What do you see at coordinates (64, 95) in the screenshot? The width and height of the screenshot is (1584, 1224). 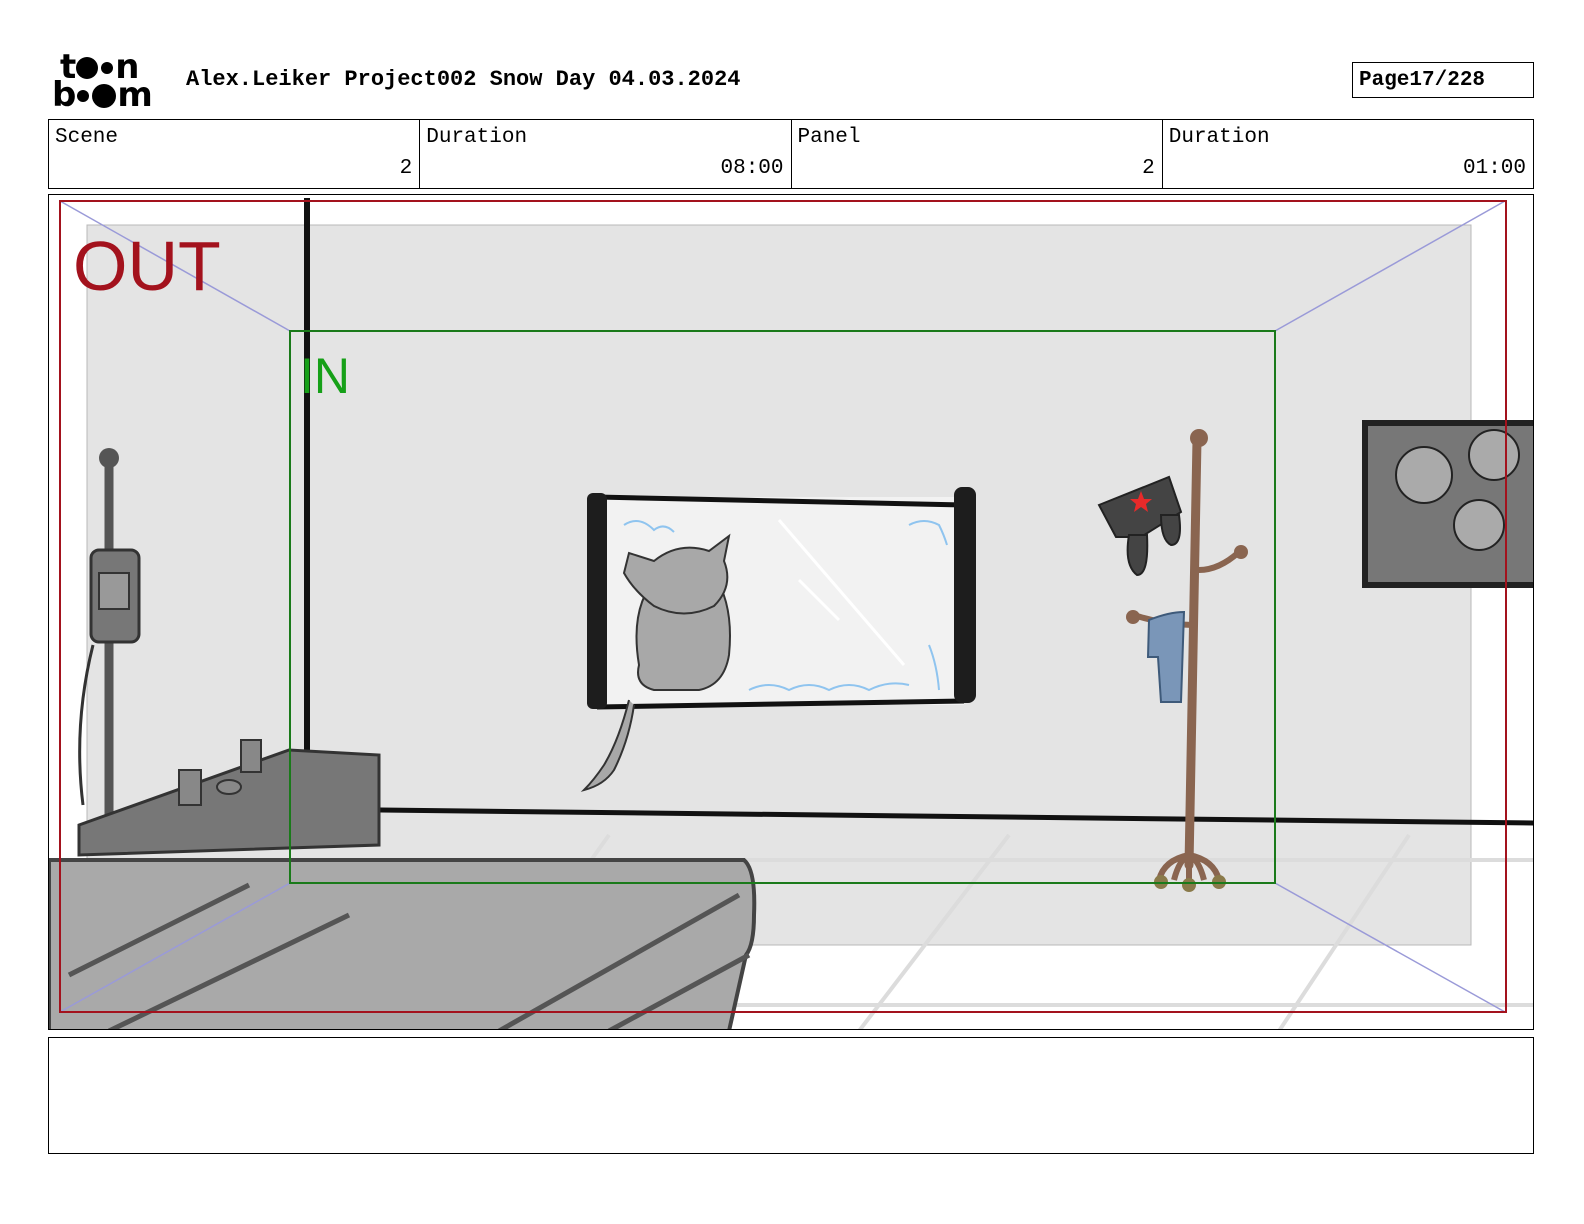 I see `logo-letter-b: b` at bounding box center [64, 95].